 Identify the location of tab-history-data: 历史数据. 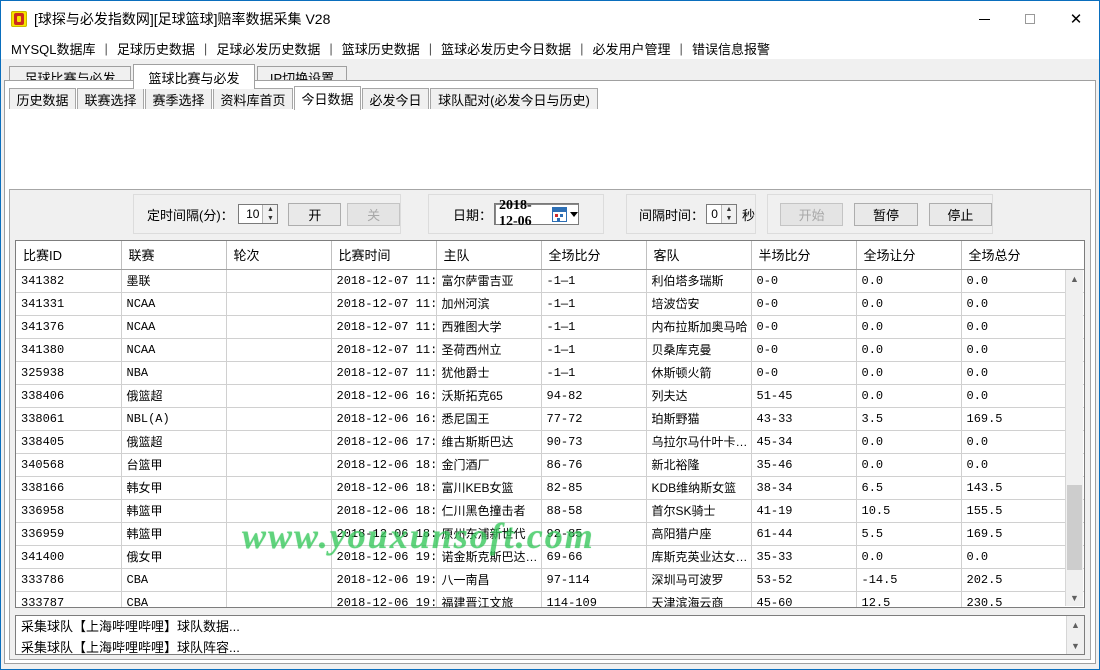
(42, 98).